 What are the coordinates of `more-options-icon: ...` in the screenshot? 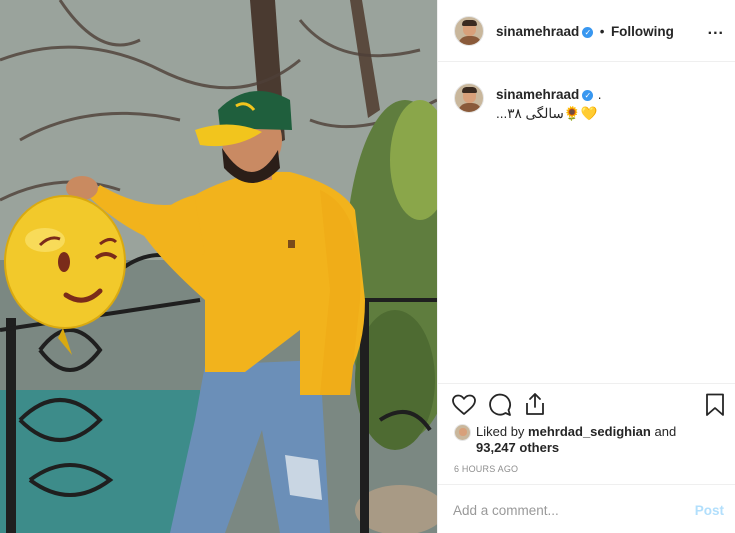 It's located at (716, 30).